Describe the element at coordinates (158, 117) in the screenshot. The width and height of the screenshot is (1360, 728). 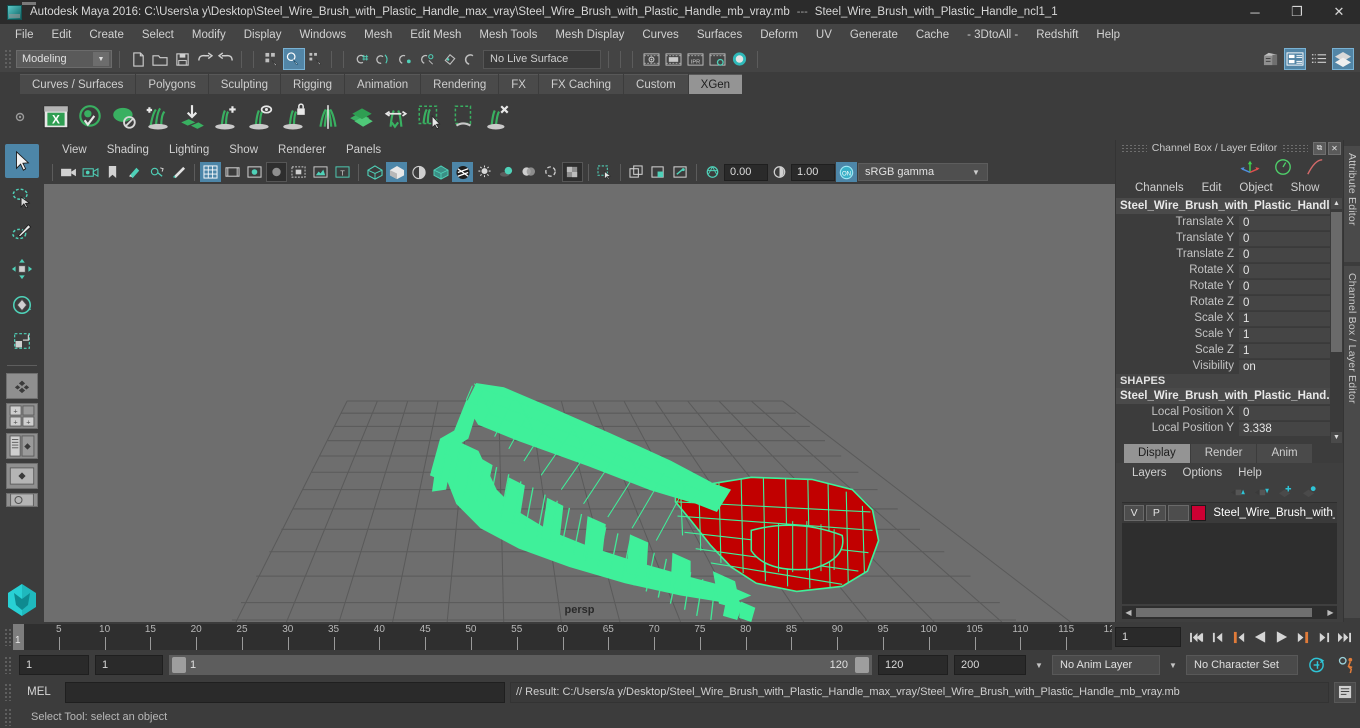
I see `xgen-add-guides-icon` at that location.